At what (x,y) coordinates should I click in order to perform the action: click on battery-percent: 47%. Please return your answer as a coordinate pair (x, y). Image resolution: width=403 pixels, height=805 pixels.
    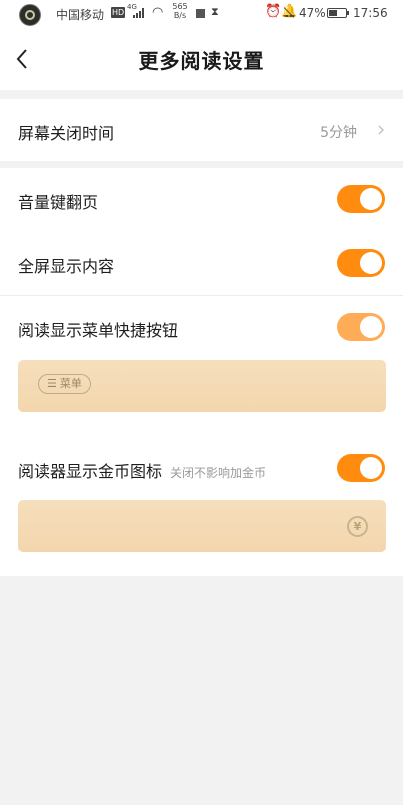
    Looking at the image, I should click on (312, 13).